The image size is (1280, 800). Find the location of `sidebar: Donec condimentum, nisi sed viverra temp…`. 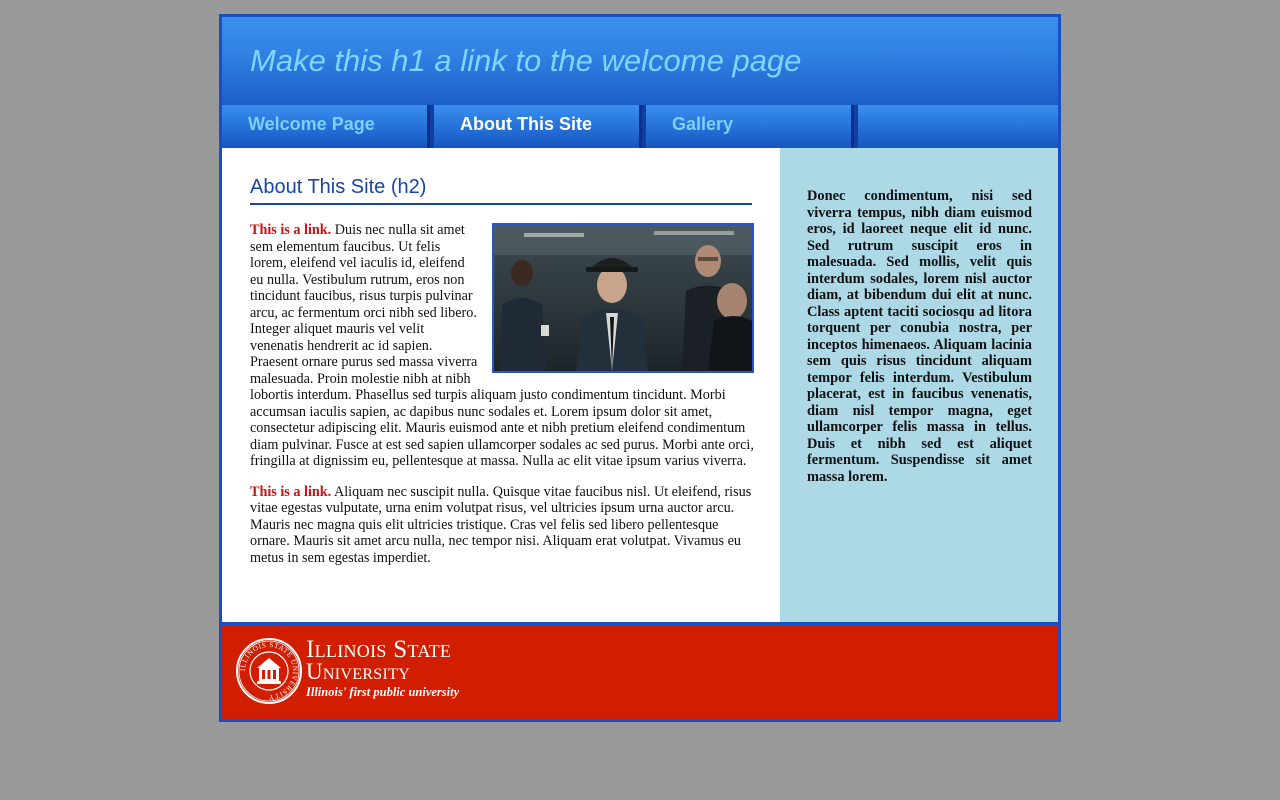

sidebar: Donec condimentum, nisi sed viverra temp… is located at coordinates (919, 385).